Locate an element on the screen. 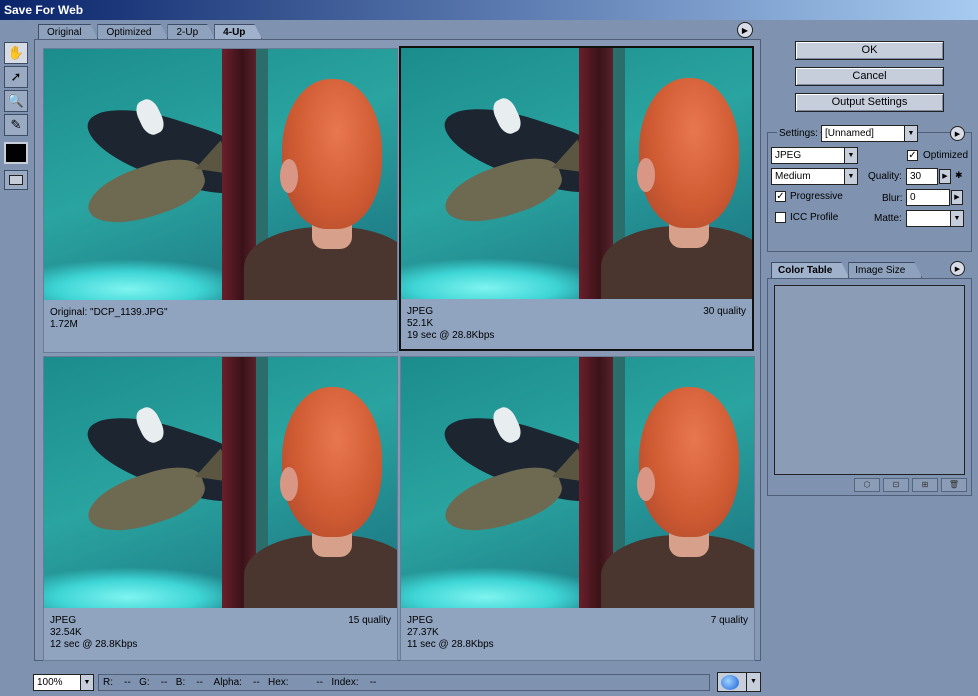 Image resolution: width=978 pixels, height=696 pixels. zoom-value: 100% is located at coordinates (50, 682).